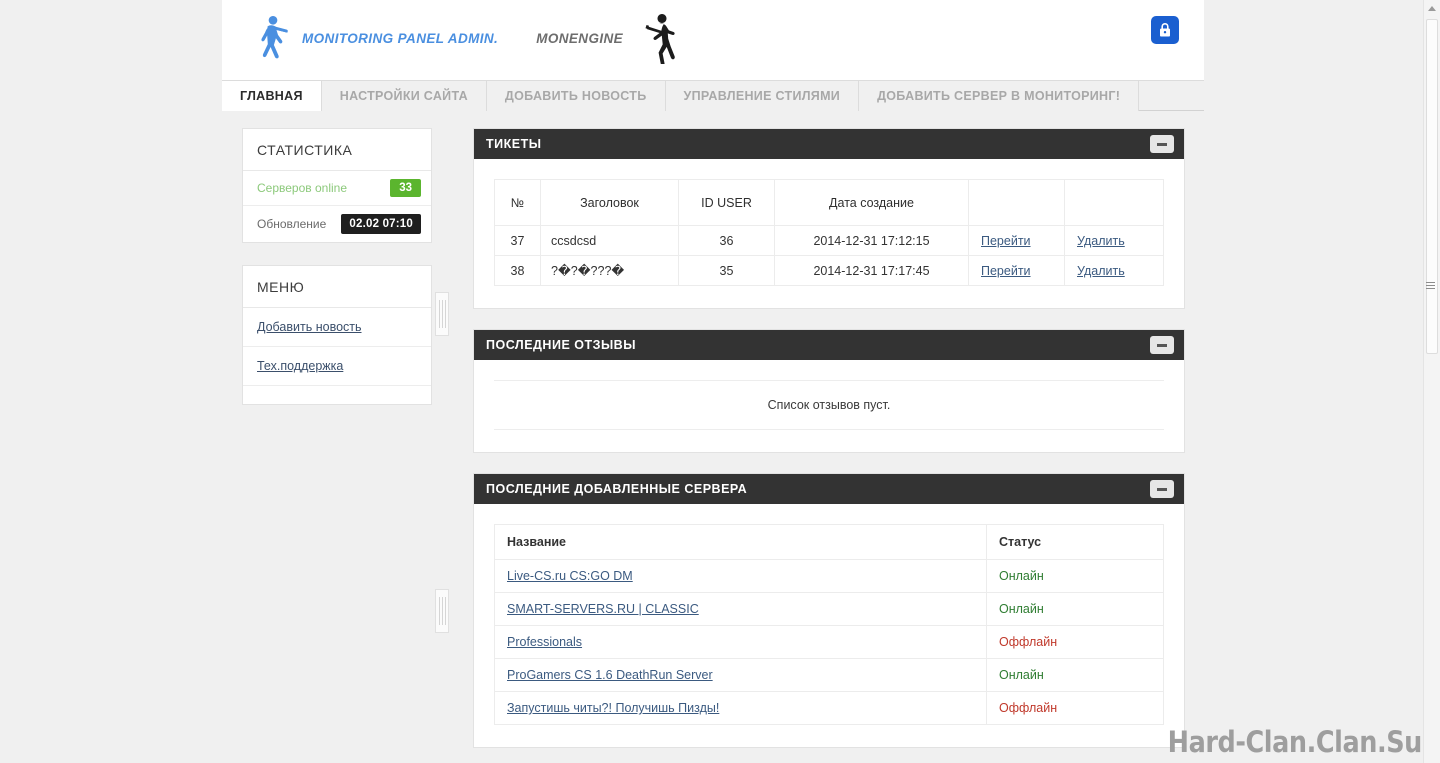 The width and height of the screenshot is (1440, 763). I want to click on table-header-row: Название Статус, so click(829, 542).